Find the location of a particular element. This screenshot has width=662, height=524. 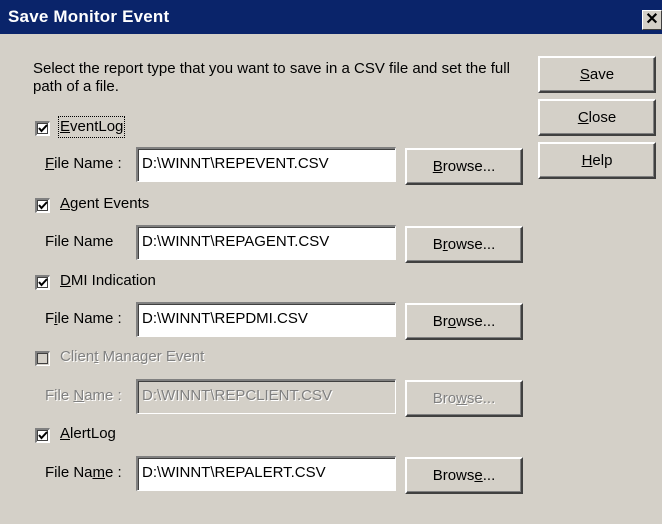

dmi-indication-checkbox is located at coordinates (42, 282).